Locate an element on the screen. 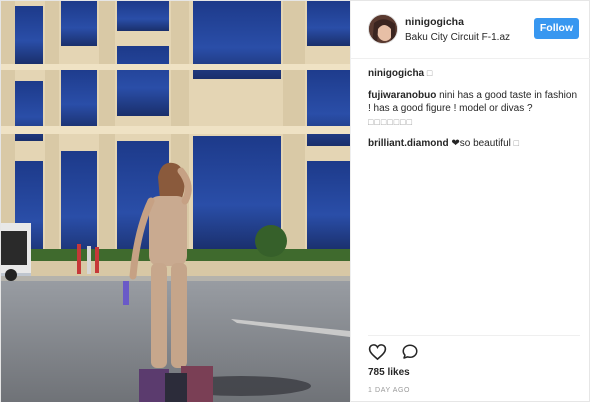 The width and height of the screenshot is (590, 402). comment-username: fujiwaranobuo is located at coordinates (402, 95).